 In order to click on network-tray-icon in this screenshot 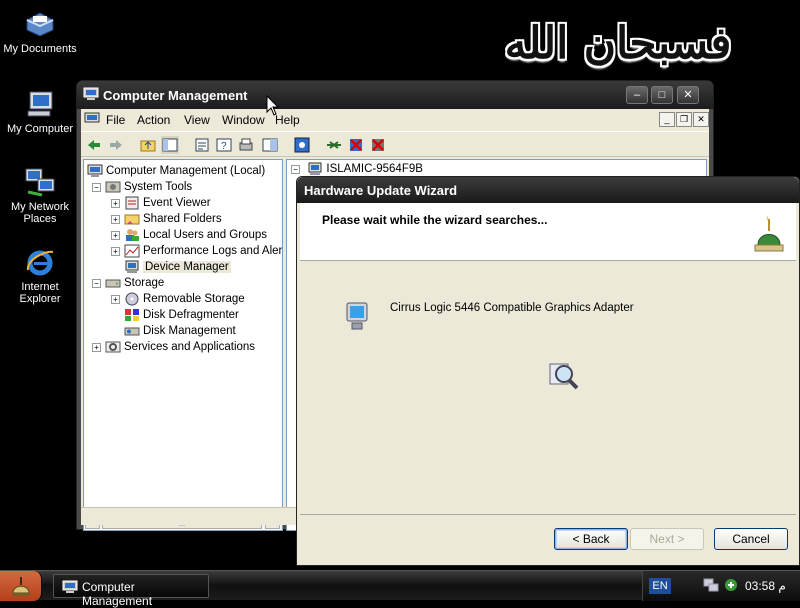, I will do `click(711, 585)`.